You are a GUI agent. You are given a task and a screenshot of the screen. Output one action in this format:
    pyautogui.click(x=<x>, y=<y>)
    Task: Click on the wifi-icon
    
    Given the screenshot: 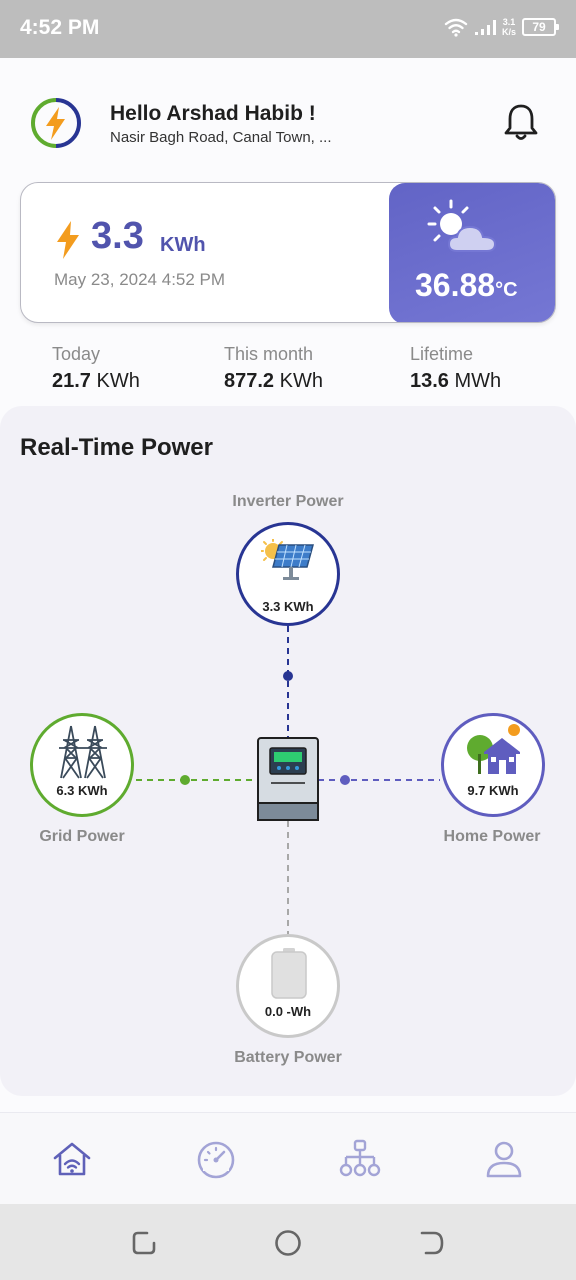 What is the action you would take?
    pyautogui.click(x=456, y=27)
    